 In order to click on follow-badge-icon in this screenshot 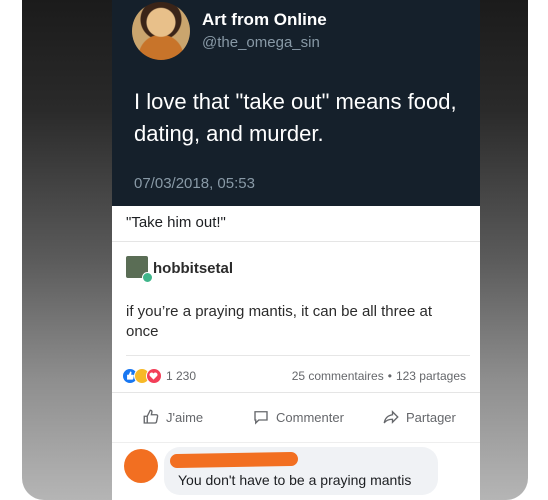, I will do `click(147, 277)`.